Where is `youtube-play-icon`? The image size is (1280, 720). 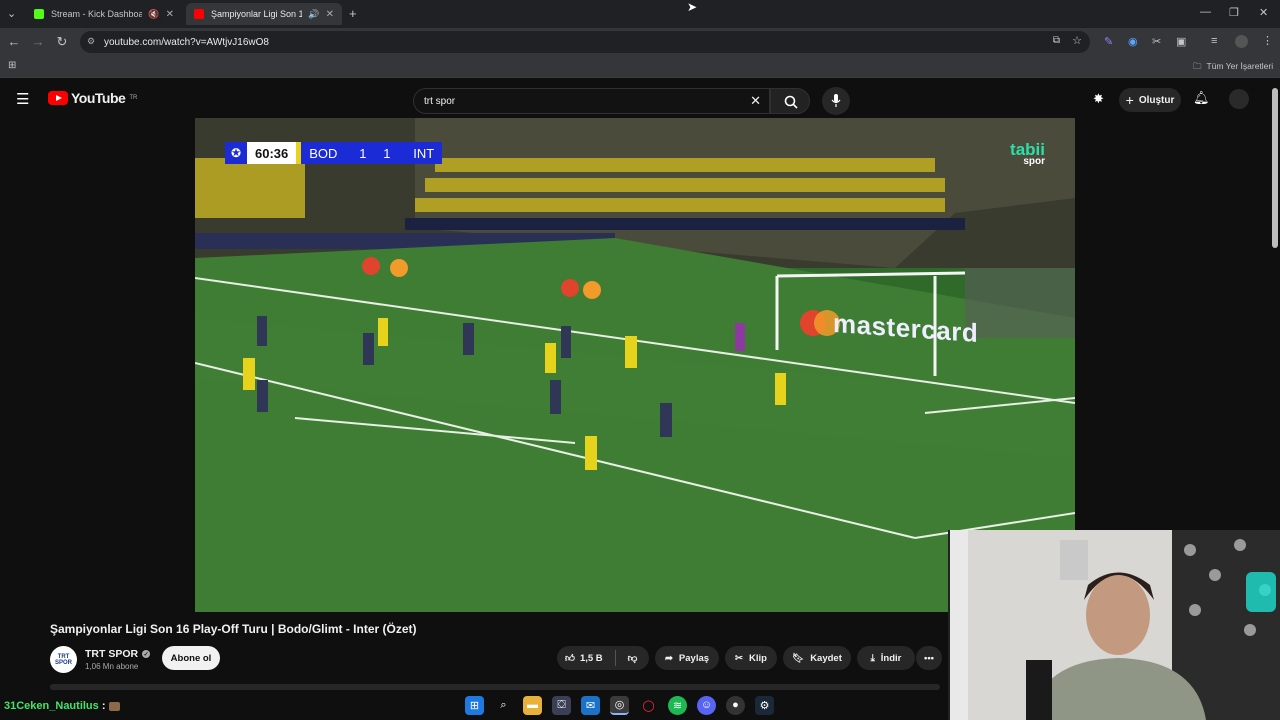 youtube-play-icon is located at coordinates (58, 98).